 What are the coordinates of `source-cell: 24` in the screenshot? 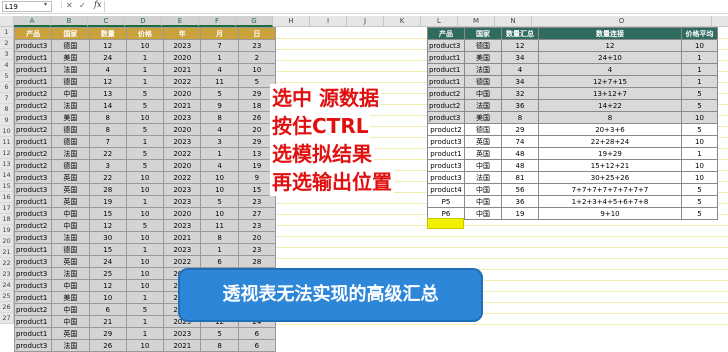 It's located at (107, 261).